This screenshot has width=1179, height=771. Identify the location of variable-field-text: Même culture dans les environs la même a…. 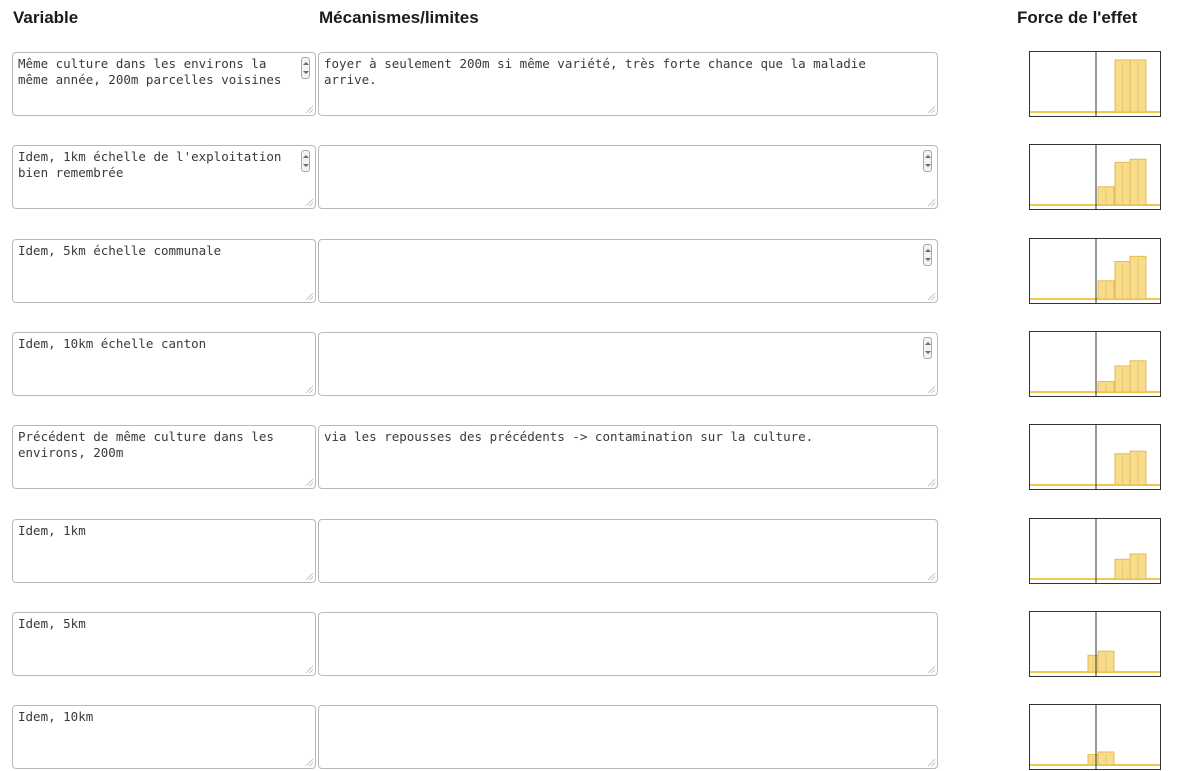
(150, 71).